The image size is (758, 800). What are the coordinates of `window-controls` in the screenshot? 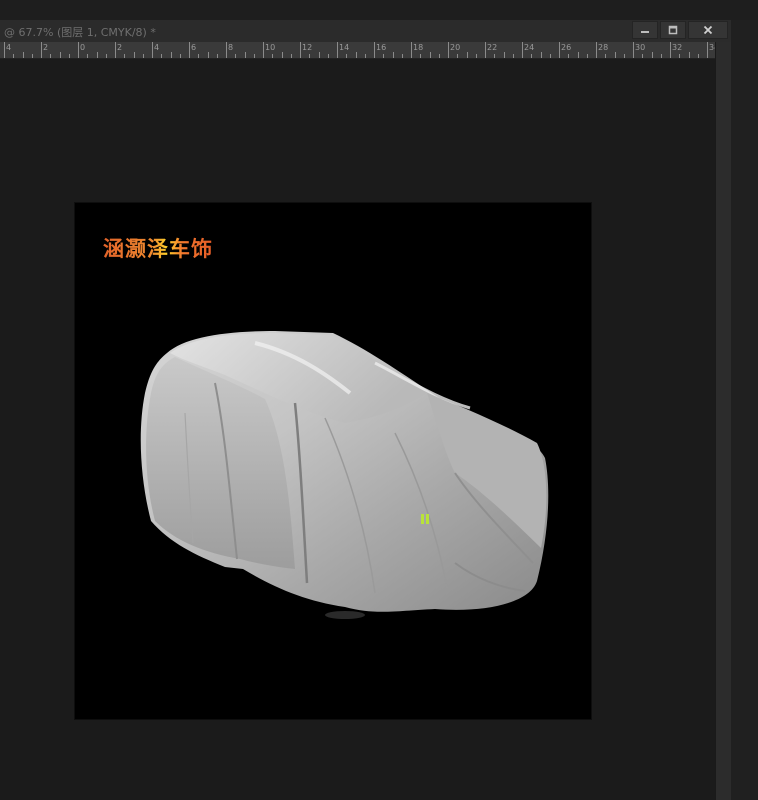 It's located at (680, 30).